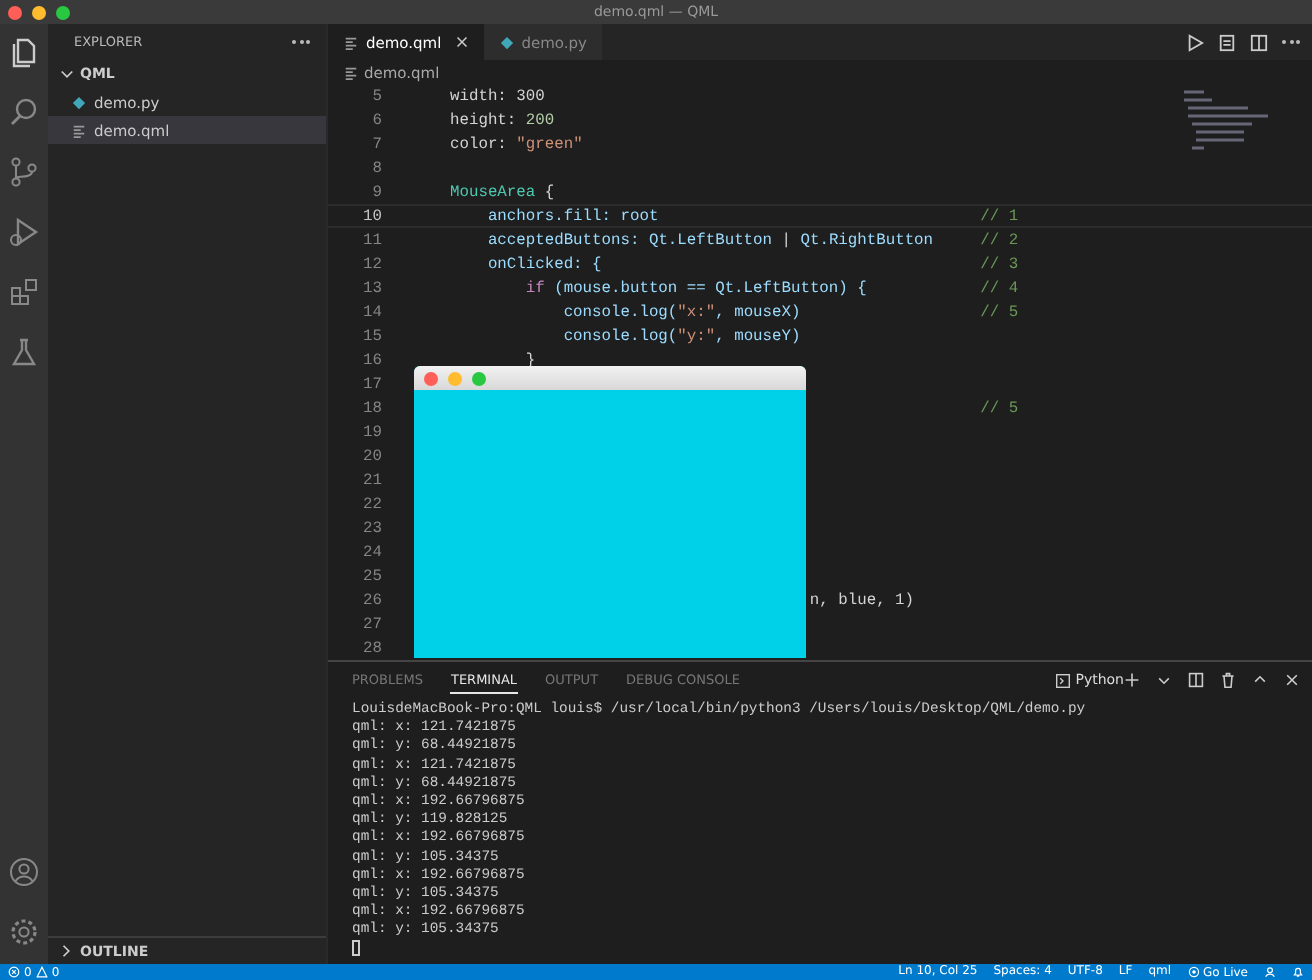 The height and width of the screenshot is (980, 1312). What do you see at coordinates (1195, 42) in the screenshot?
I see `play-icon` at bounding box center [1195, 42].